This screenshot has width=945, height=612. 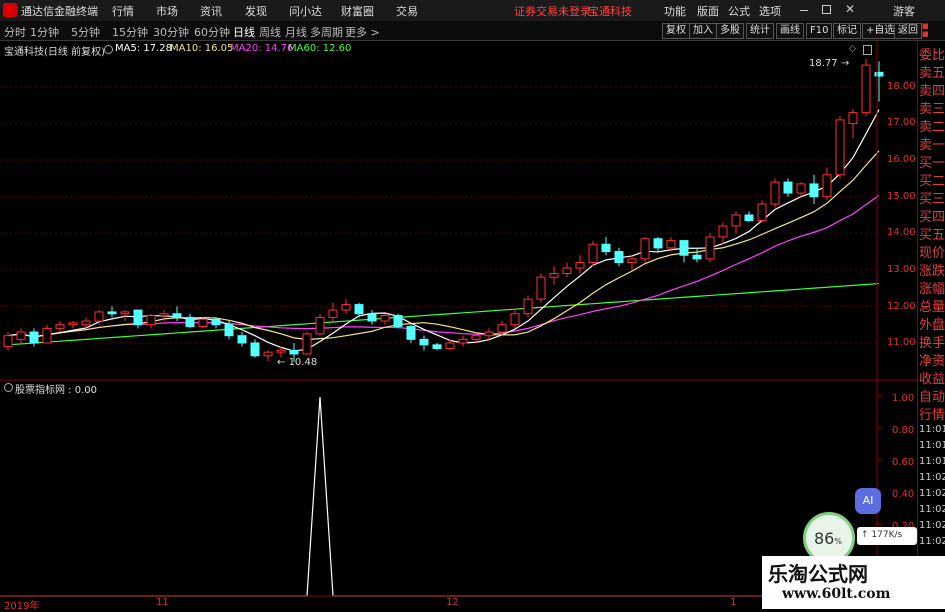 I want to click on watermark-title: 乐淘公式网, so click(x=818, y=574).